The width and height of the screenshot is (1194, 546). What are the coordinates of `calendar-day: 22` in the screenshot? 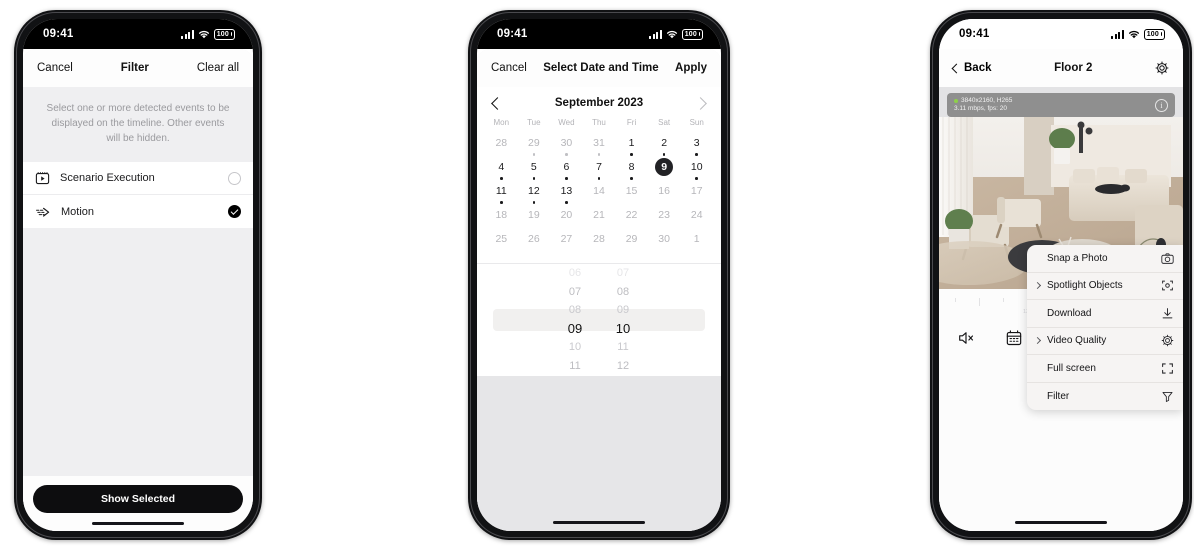 It's located at (631, 217).